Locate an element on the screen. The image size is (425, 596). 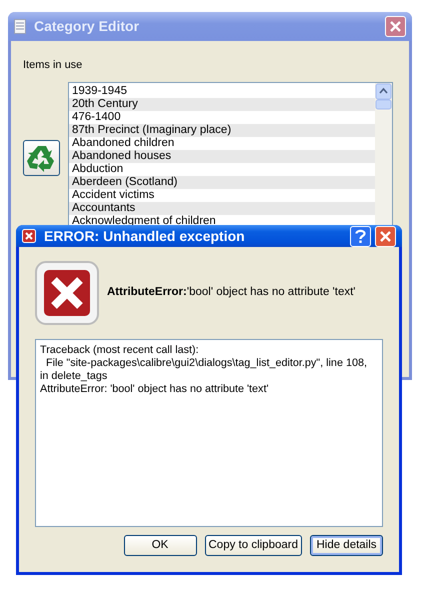
dialog-button: OK is located at coordinates (160, 545).